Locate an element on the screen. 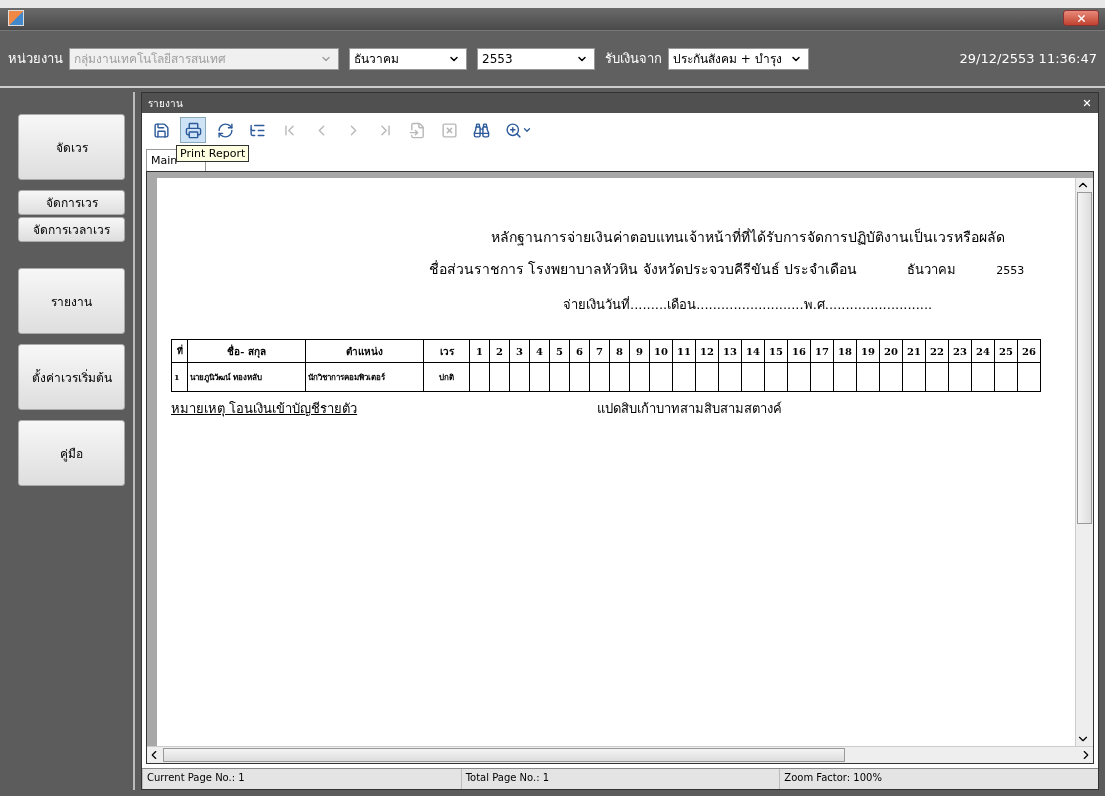 The width and height of the screenshot is (1105, 796). table-header: 8 is located at coordinates (619, 351).